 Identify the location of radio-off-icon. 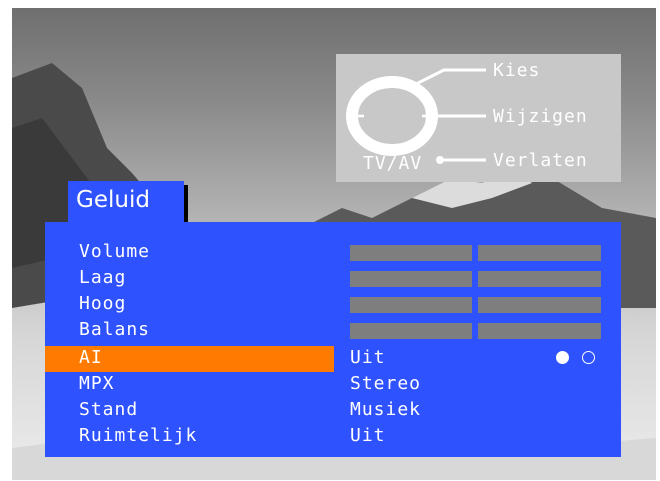
(588, 357).